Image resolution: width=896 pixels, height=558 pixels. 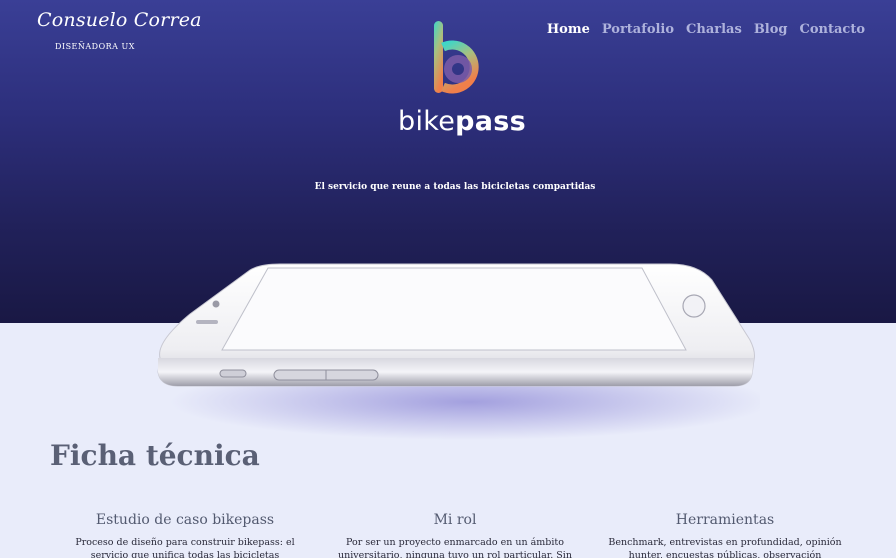 What do you see at coordinates (185, 520) in the screenshot?
I see `column-heading: Estudio de caso bikepass` at bounding box center [185, 520].